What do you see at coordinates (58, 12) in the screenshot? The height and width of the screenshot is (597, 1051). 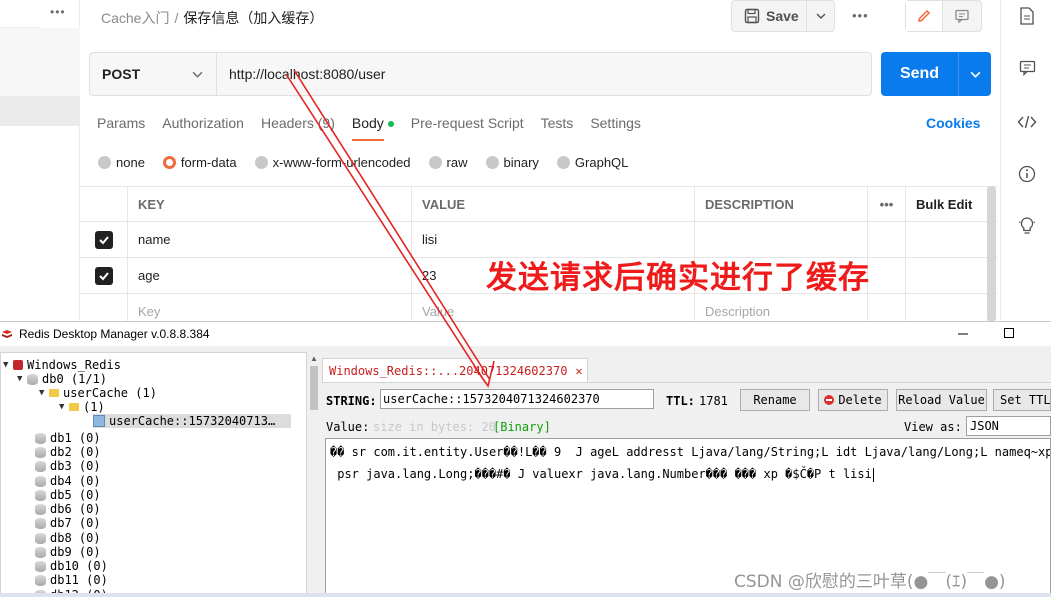 I see `sidebar-more-icon: •••` at bounding box center [58, 12].